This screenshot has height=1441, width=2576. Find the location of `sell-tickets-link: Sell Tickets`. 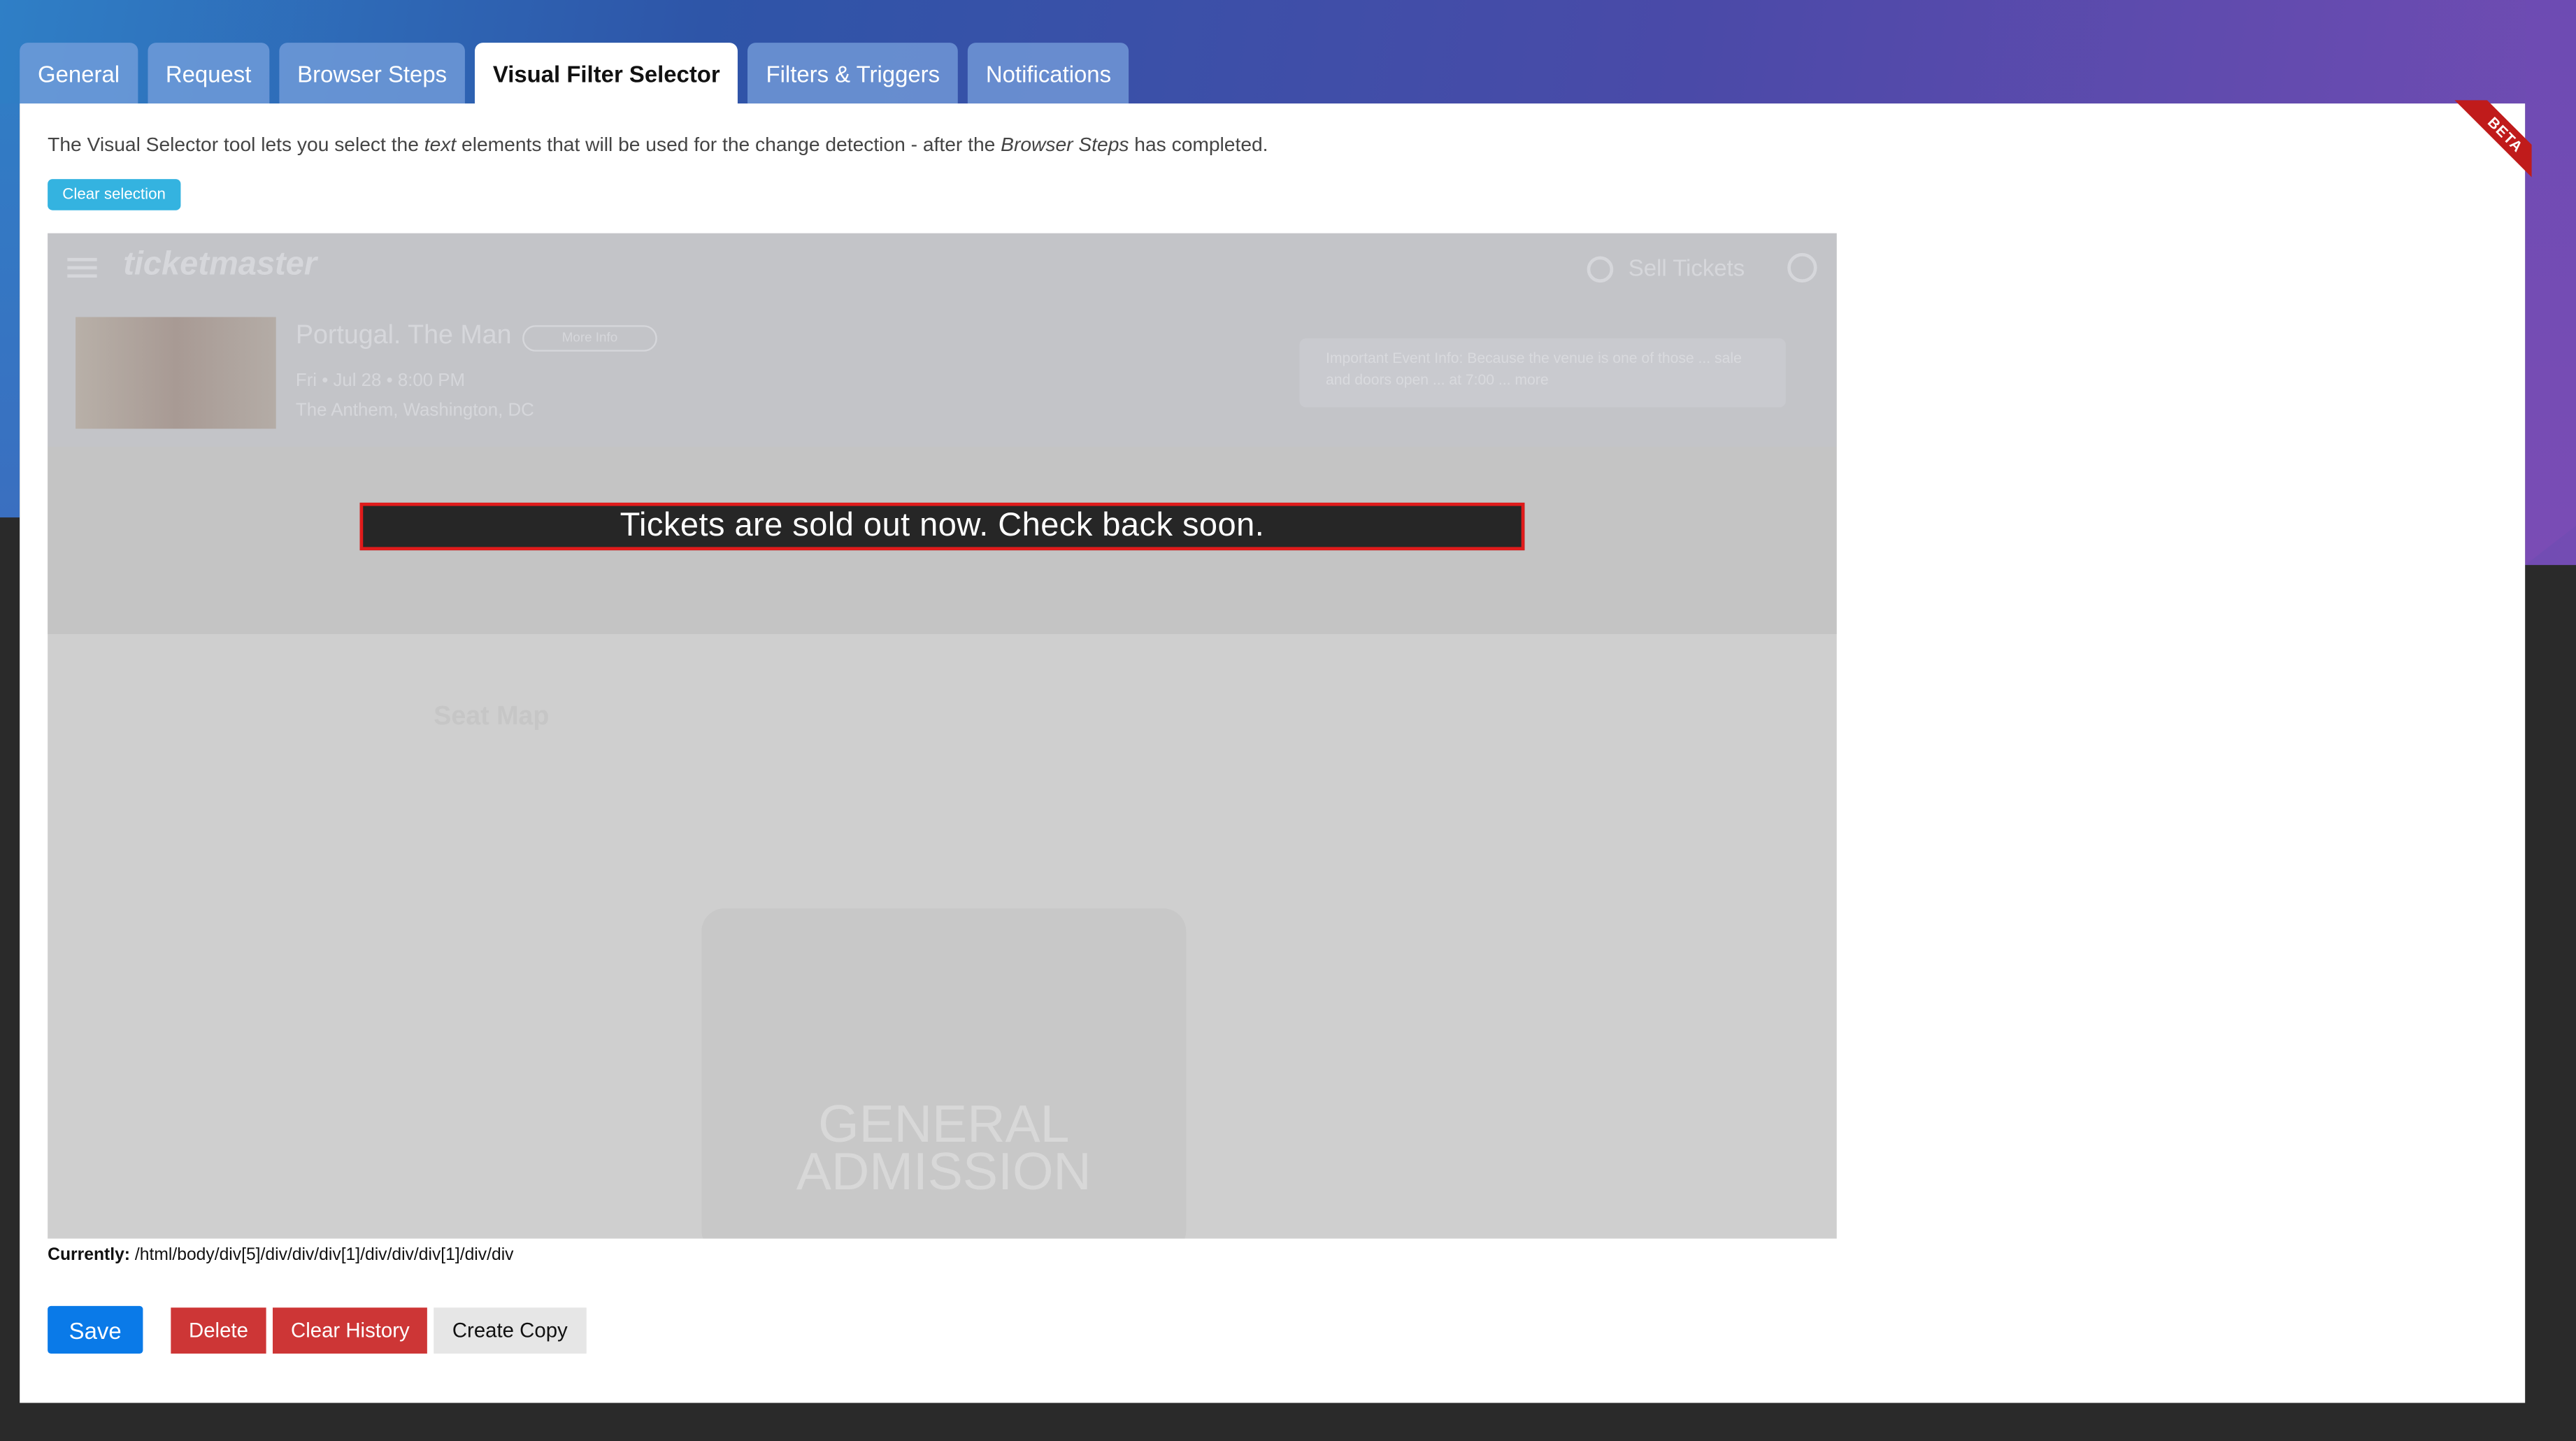

sell-tickets-link: Sell Tickets is located at coordinates (1686, 268).